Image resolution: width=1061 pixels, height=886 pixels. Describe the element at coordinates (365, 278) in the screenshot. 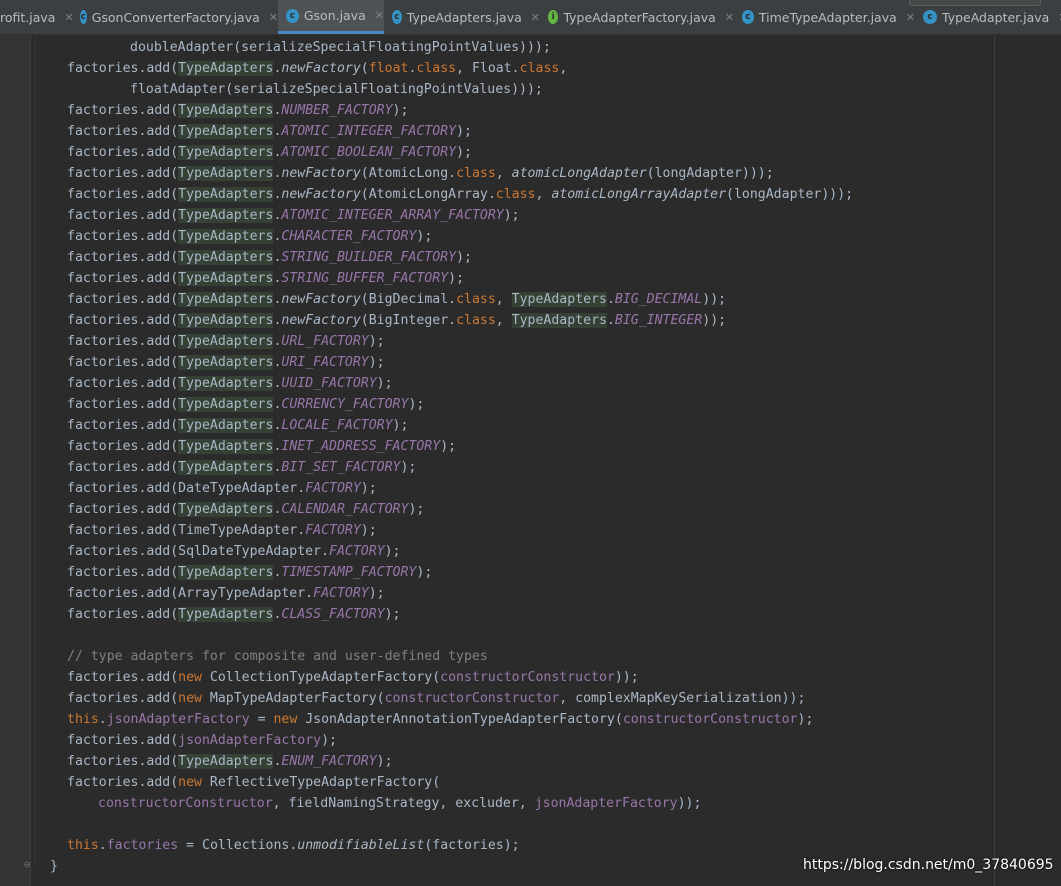

I see `code-token: STRING_BUFFER_FACTORY` at that location.